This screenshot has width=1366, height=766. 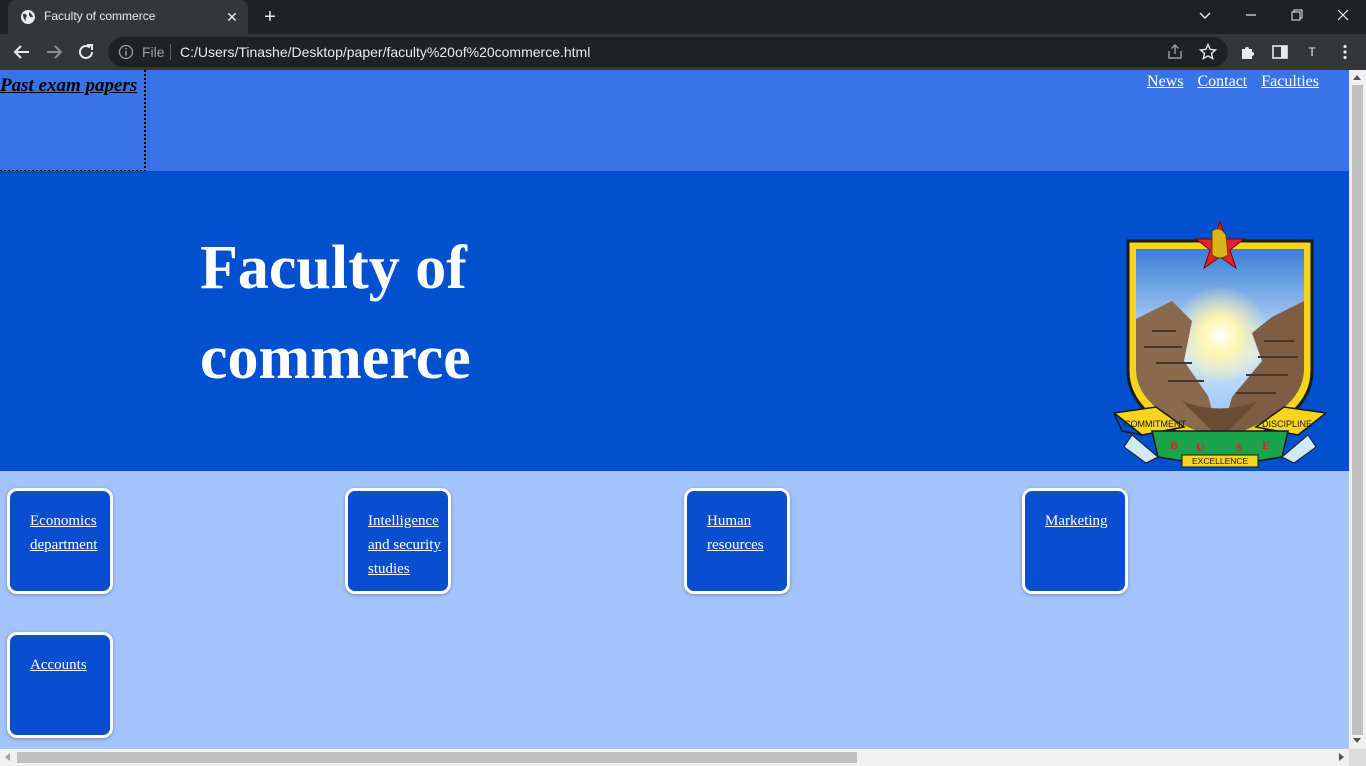 What do you see at coordinates (437, 757) in the screenshot?
I see `horizontal-scroll-thumb` at bounding box center [437, 757].